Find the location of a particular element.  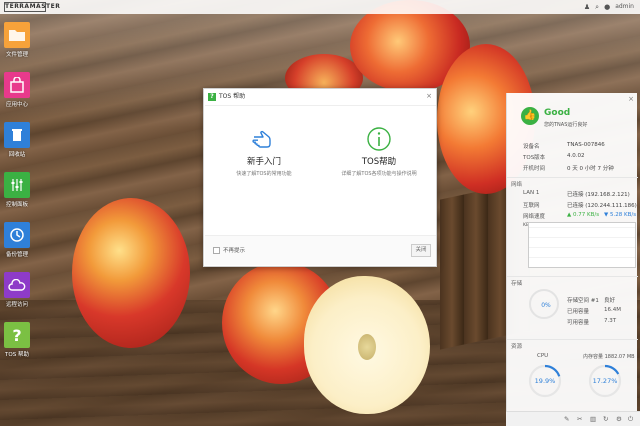

app-remote-access: 远程访问 is located at coordinates (17, 290).